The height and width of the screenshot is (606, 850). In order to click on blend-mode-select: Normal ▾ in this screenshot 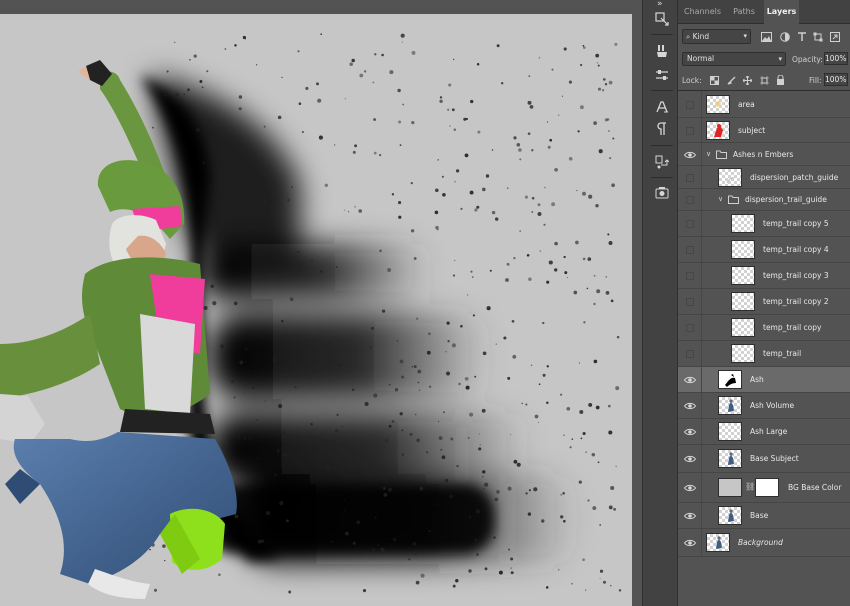, I will do `click(734, 59)`.